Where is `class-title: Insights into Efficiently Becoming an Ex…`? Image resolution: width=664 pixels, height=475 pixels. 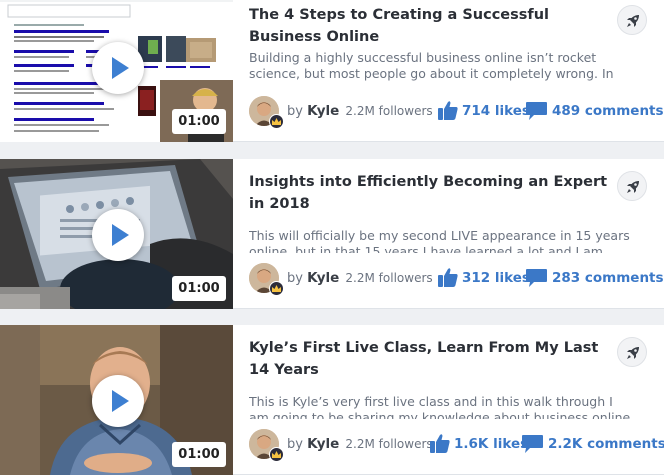
class-title: Insights into Efficiently Becoming an Ex… is located at coordinates (429, 193).